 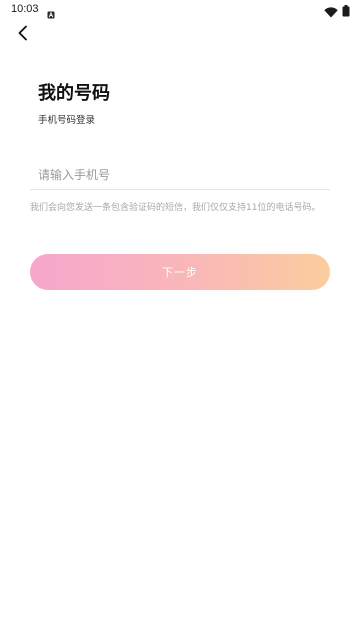 I want to click on status-time: 10:03, so click(x=25, y=9).